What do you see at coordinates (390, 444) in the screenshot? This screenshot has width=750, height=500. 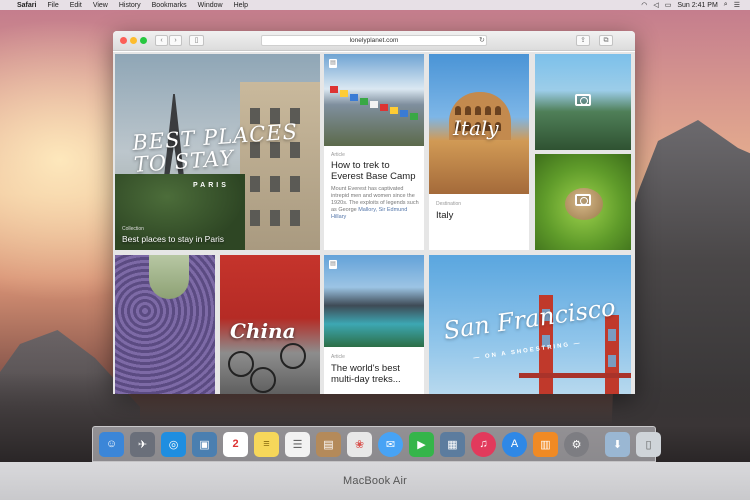 I see `messages-icon: ✉` at bounding box center [390, 444].